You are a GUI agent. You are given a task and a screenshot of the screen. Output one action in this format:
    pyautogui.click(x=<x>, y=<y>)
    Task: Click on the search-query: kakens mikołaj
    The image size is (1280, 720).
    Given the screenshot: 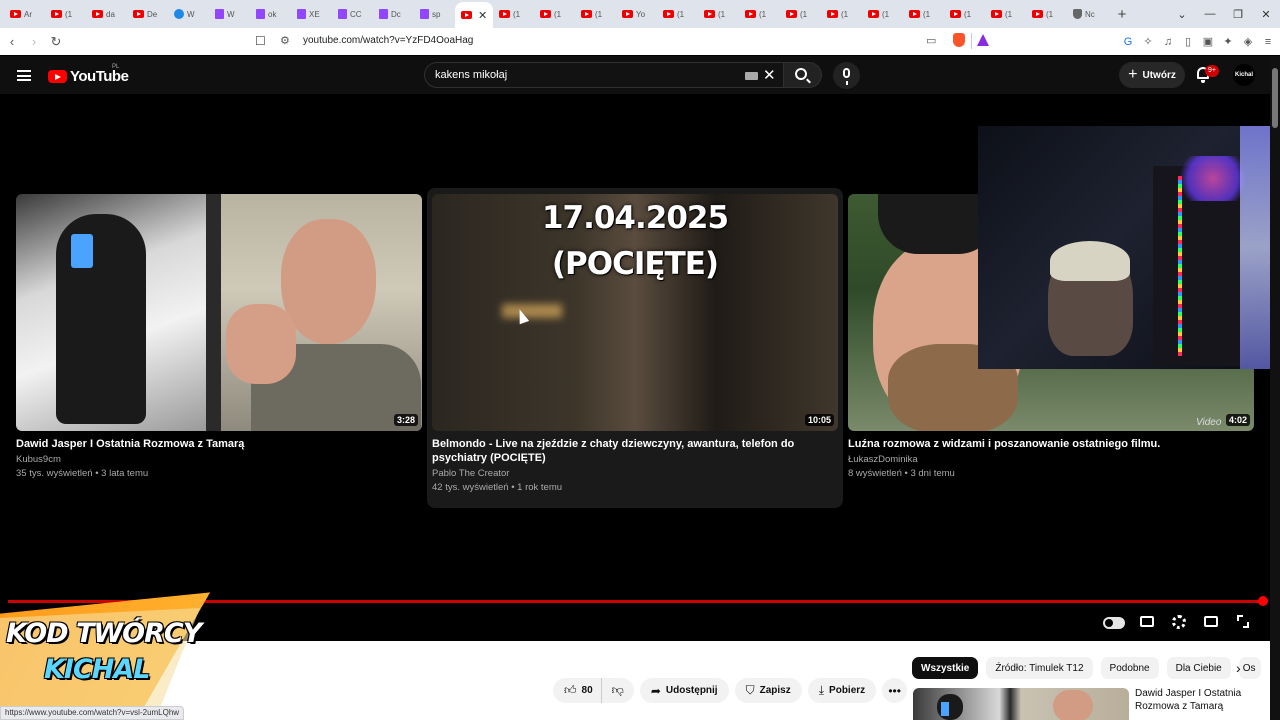 What is the action you would take?
    pyautogui.click(x=471, y=75)
    